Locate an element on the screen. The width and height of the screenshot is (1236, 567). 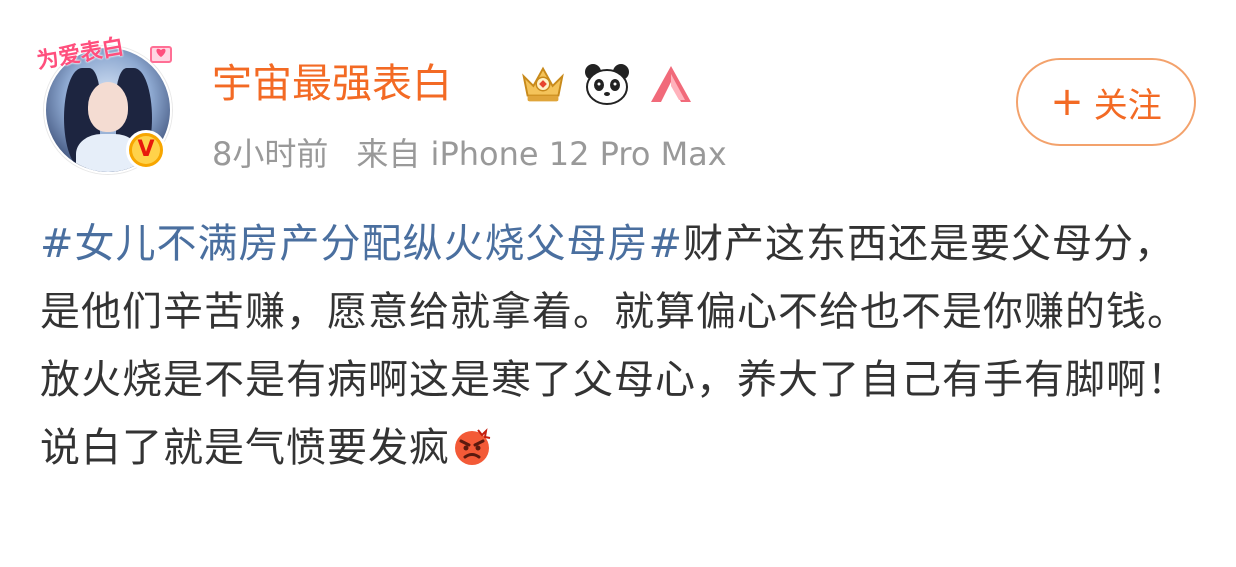
username: 宇宙最强表白 is located at coordinates (332, 84).